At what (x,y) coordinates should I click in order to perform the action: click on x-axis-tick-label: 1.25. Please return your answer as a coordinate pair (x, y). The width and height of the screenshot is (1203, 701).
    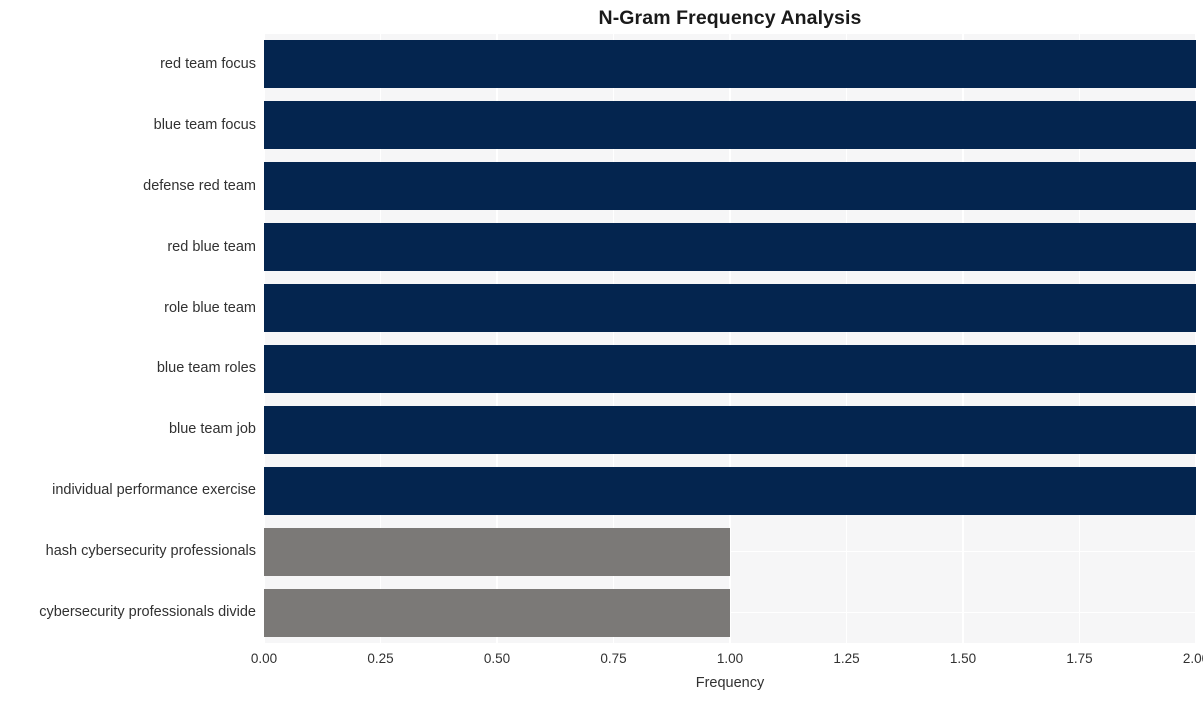
    Looking at the image, I should click on (846, 658).